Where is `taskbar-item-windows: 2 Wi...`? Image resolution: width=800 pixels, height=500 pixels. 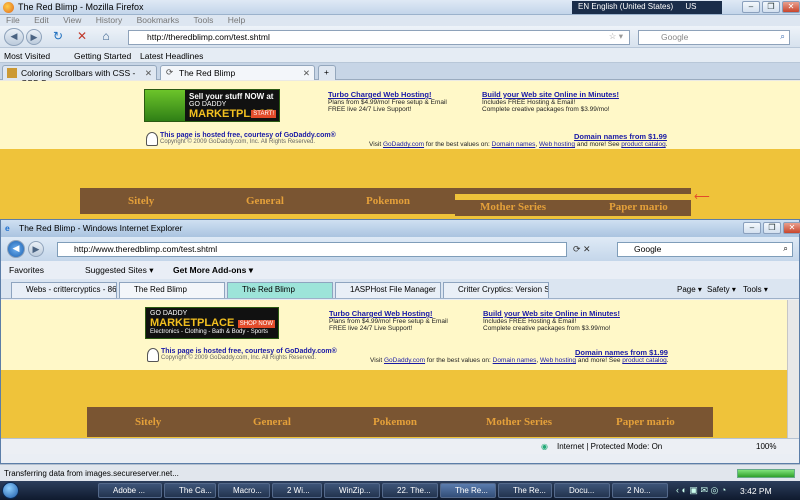 taskbar-item-windows: 2 Wi... is located at coordinates (297, 490).